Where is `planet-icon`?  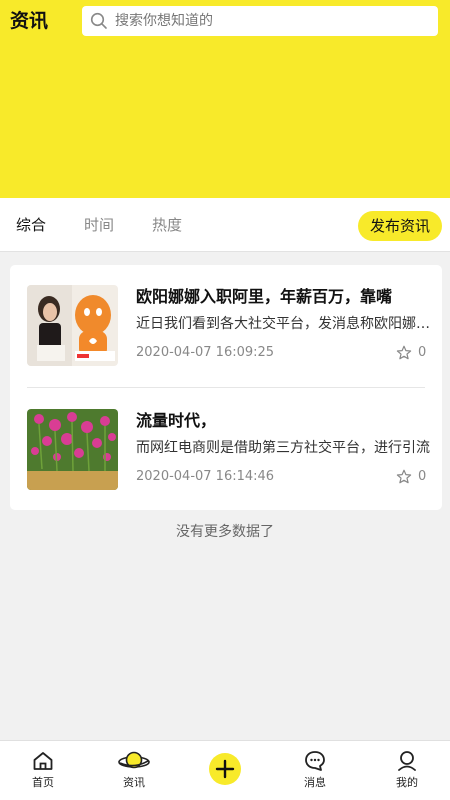 planet-icon is located at coordinates (134, 760).